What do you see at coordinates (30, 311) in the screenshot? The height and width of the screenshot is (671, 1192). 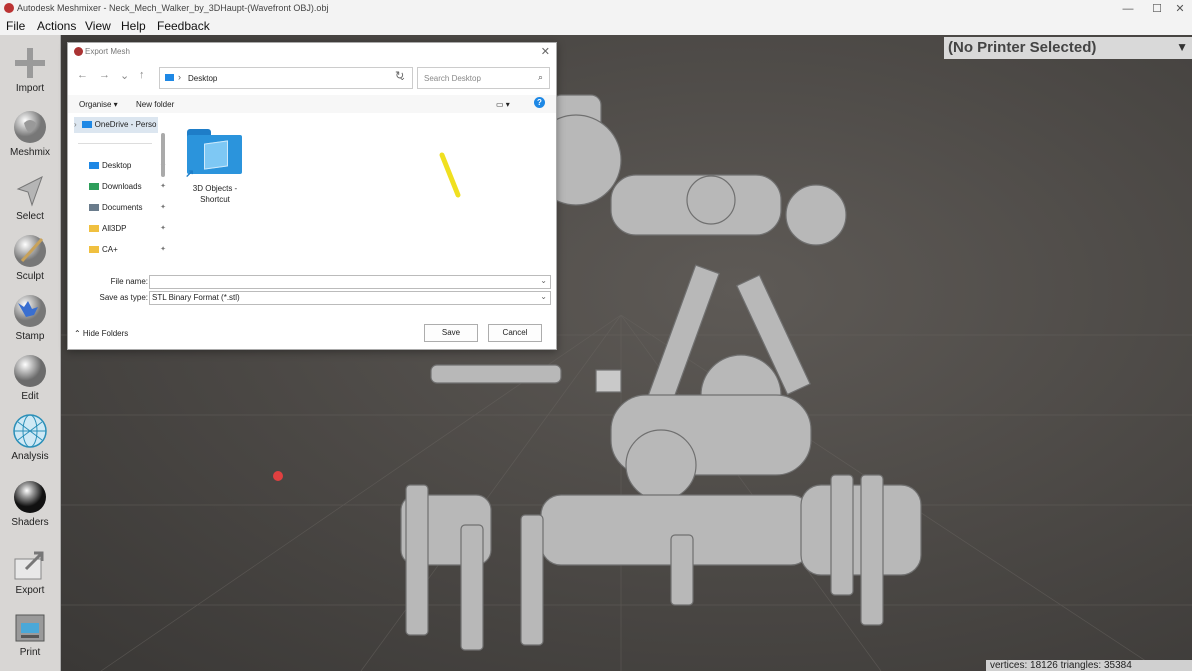 I see `stamp-sphere-icon` at bounding box center [30, 311].